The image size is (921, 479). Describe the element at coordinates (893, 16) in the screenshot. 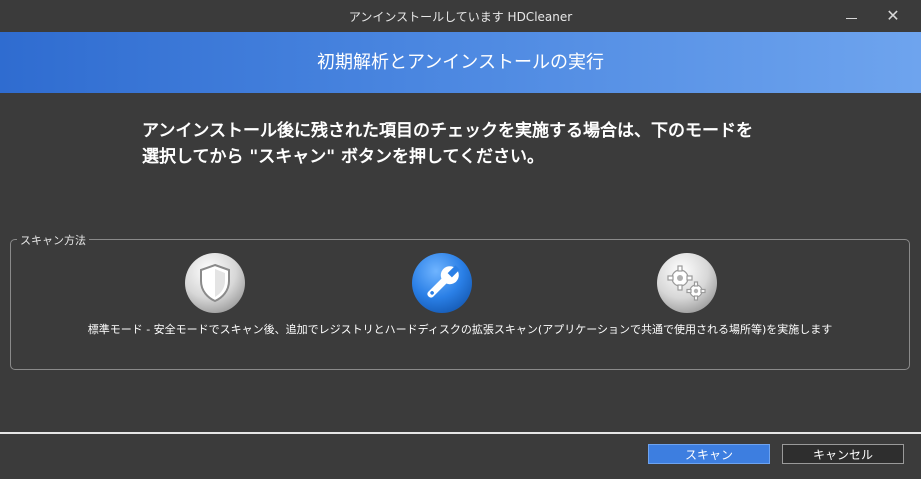

I see `close-button: ✕` at that location.